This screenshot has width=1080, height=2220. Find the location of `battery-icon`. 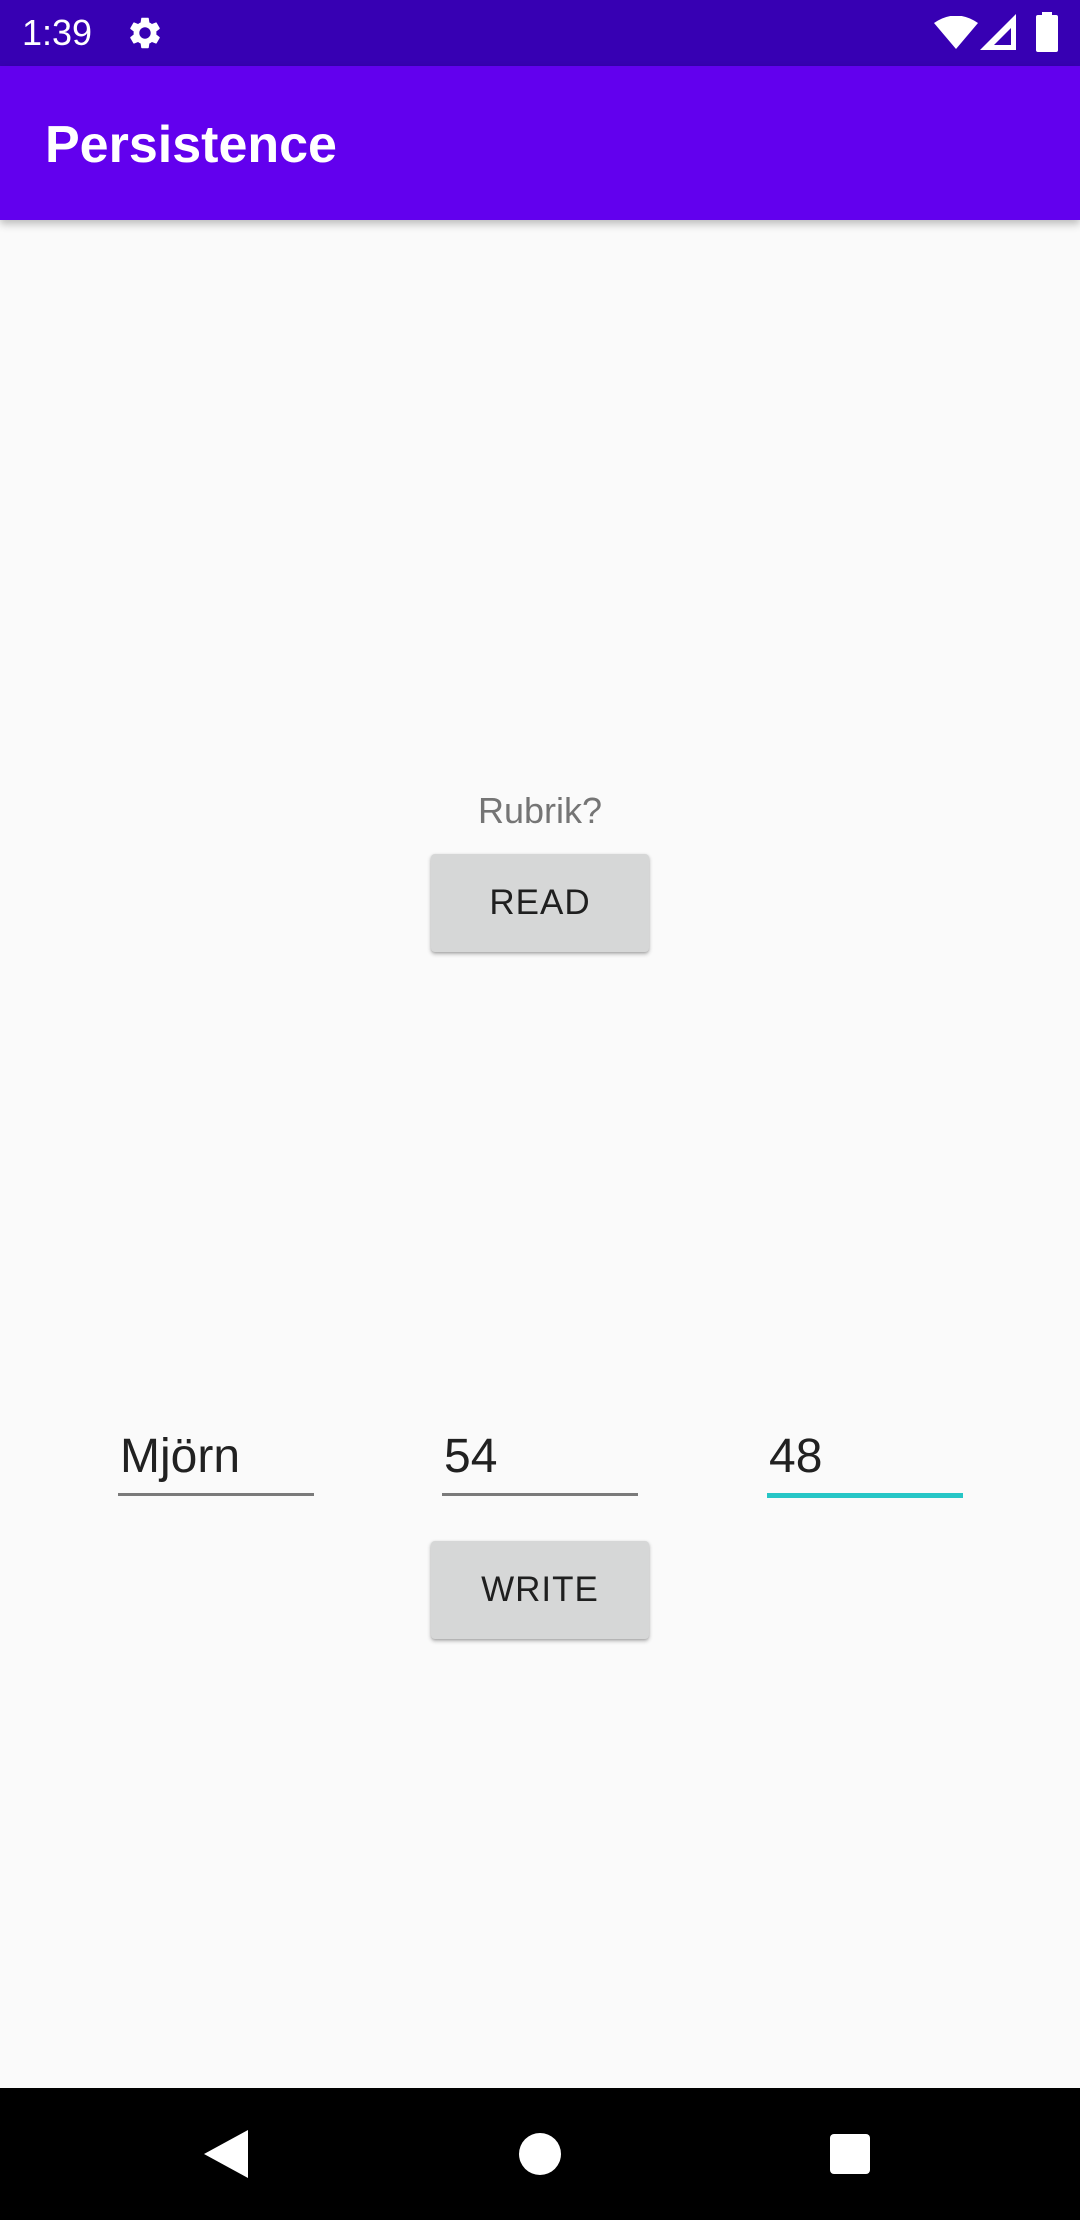

battery-icon is located at coordinates (1047, 32).